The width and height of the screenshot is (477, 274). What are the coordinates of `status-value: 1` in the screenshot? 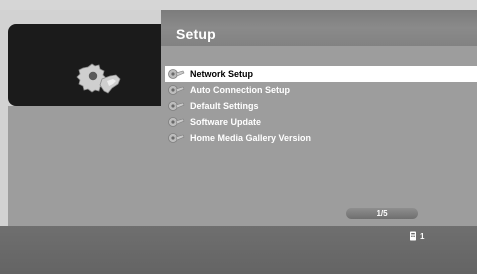 It's located at (422, 236).